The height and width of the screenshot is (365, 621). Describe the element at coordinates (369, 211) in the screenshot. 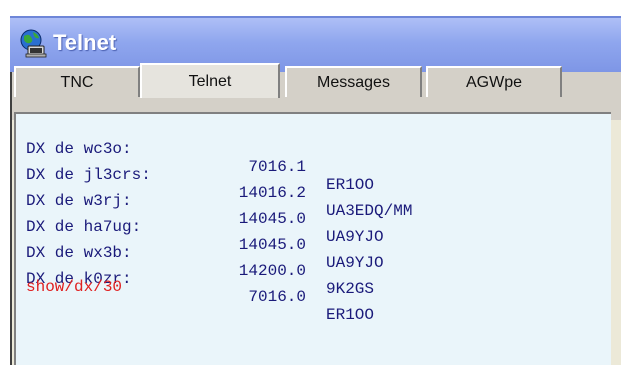

I see `spot-callsign: UA3EDQ/MM` at that location.